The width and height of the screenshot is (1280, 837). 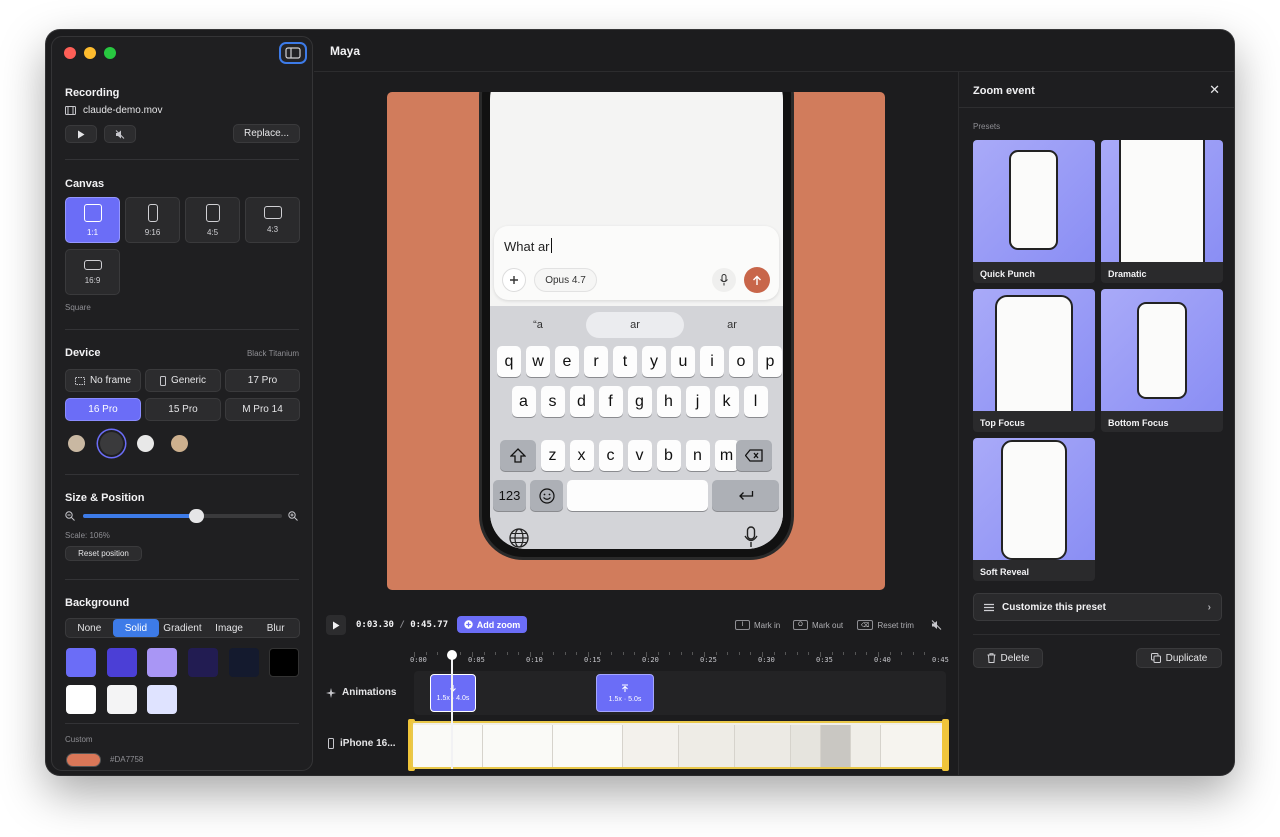 I want to click on video-filmstrip, so click(x=680, y=745).